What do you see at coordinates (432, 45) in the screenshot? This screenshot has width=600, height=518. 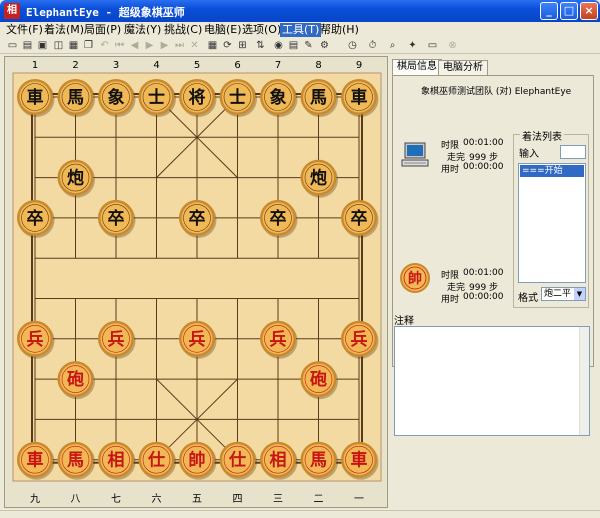 I see `monitor-icon: ▭` at bounding box center [432, 45].